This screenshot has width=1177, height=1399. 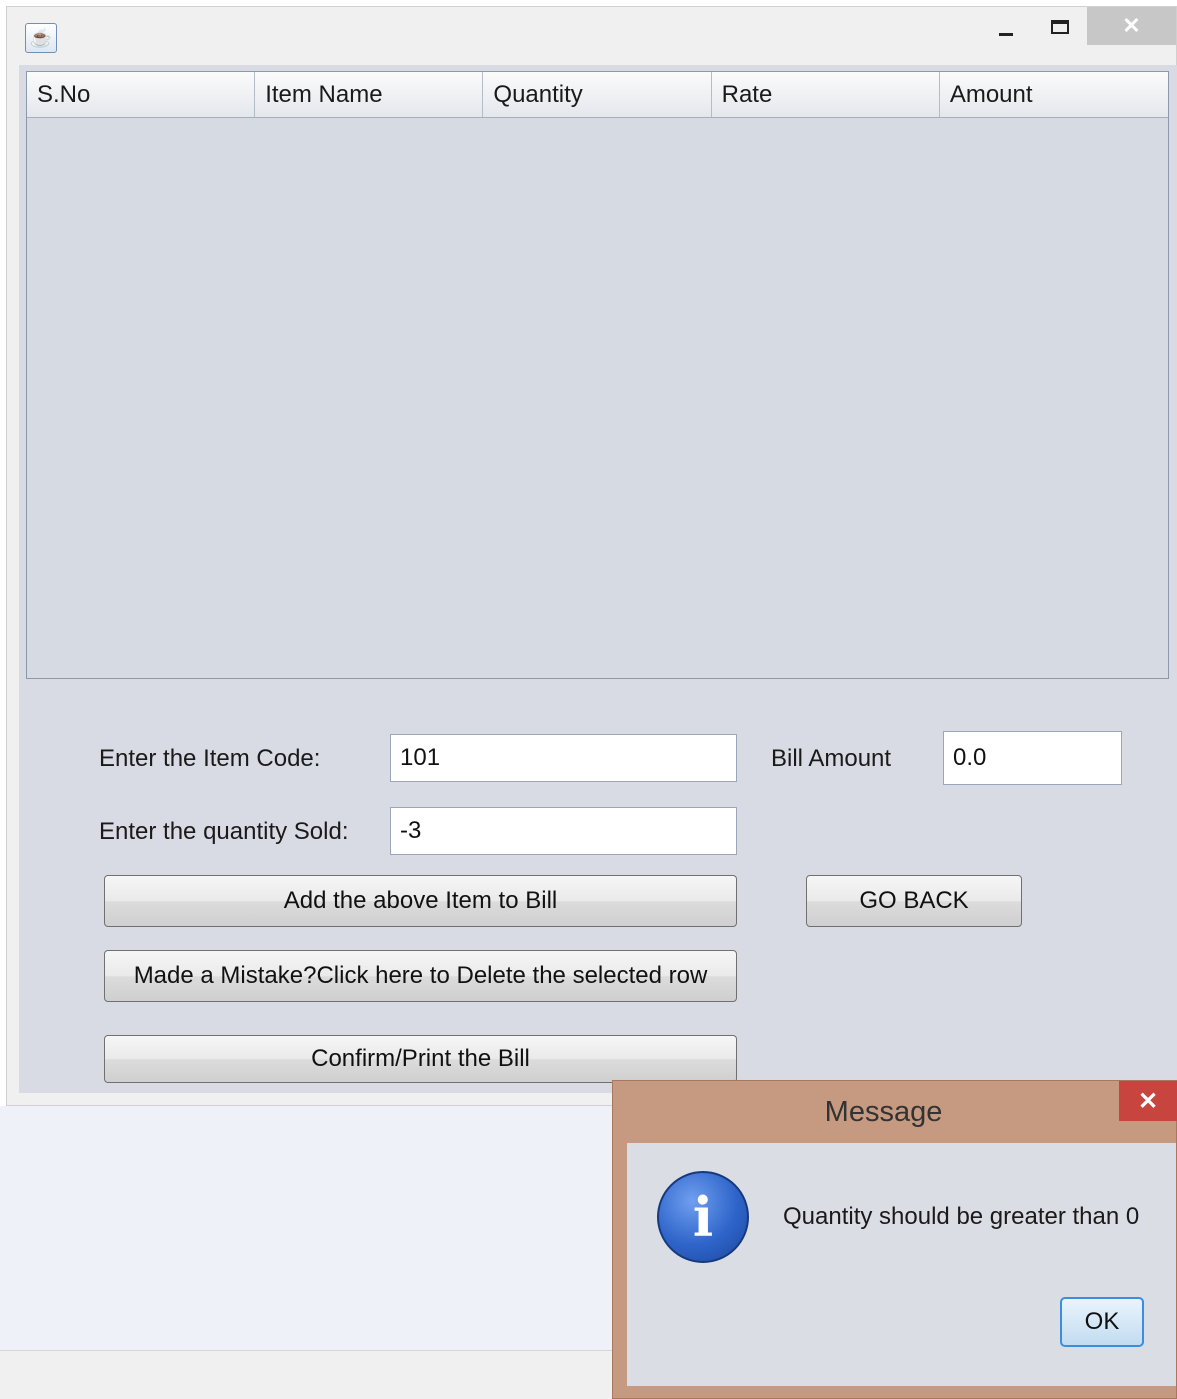 I want to click on column-header-amount: Amount, so click(x=1054, y=94).